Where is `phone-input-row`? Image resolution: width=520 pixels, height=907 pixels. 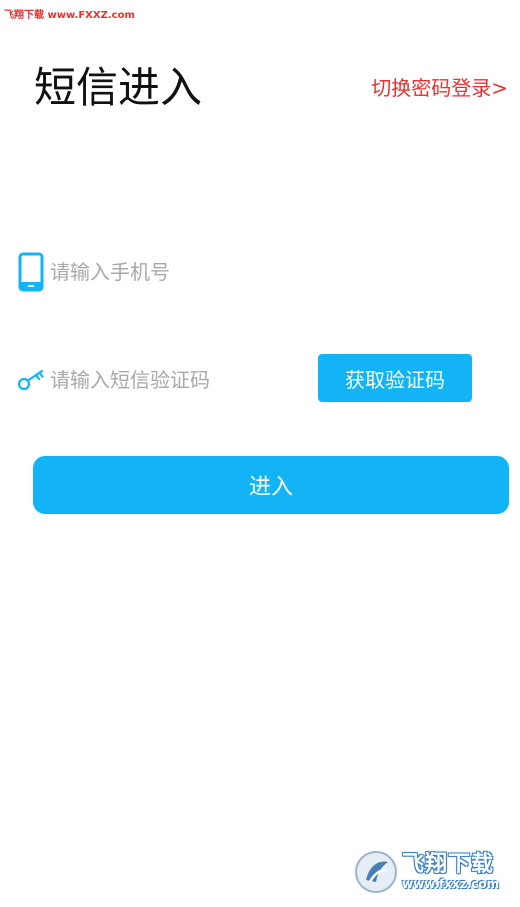 phone-input-row is located at coordinates (256, 272).